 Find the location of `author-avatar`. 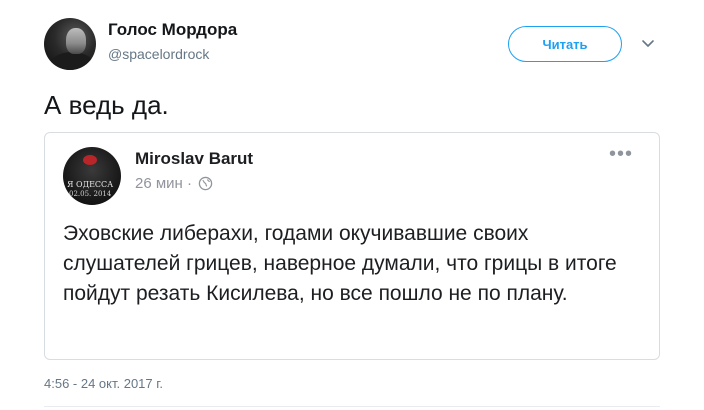

author-avatar is located at coordinates (70, 44).